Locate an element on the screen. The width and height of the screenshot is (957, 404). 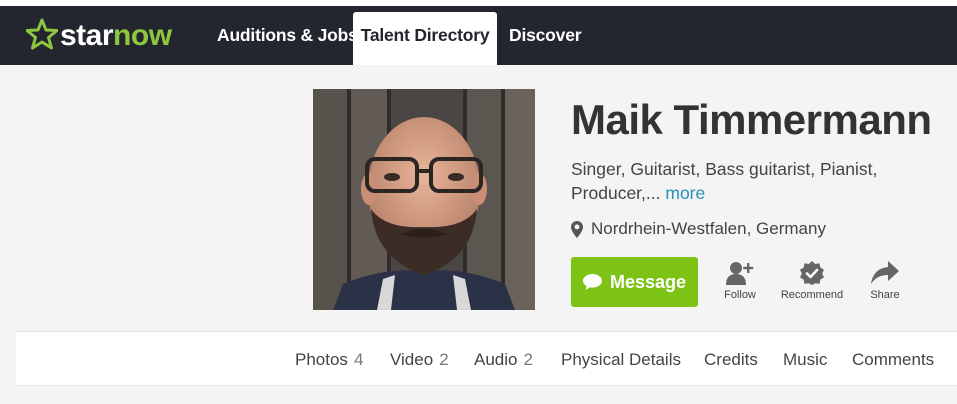
message-button: Message is located at coordinates (634, 282).